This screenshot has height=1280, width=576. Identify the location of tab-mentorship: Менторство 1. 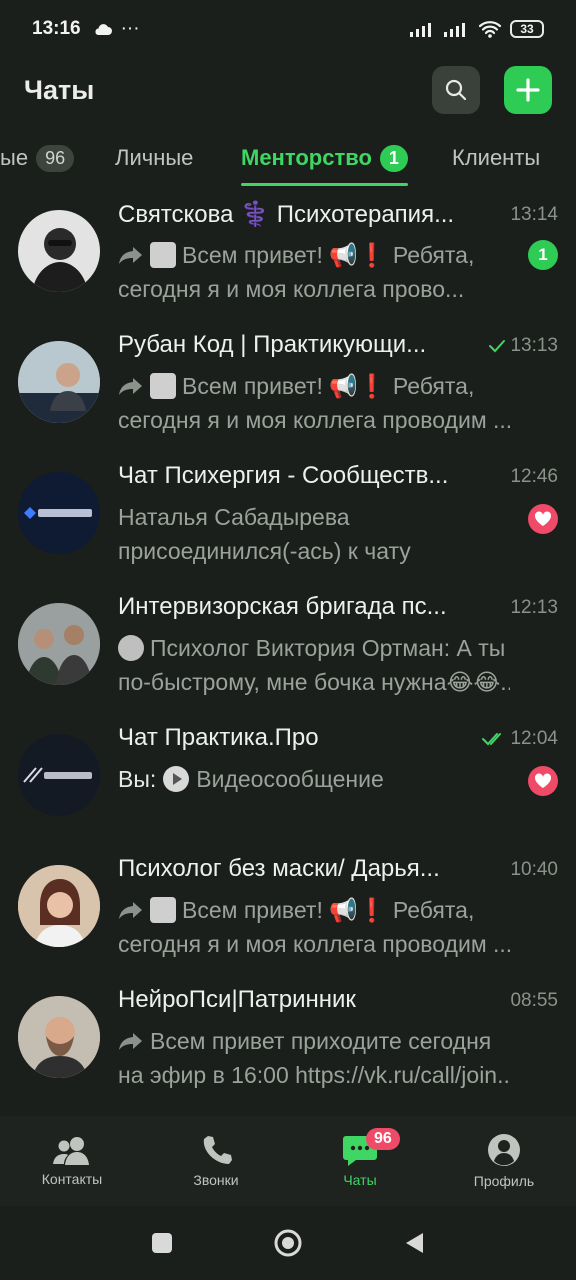
(324, 158).